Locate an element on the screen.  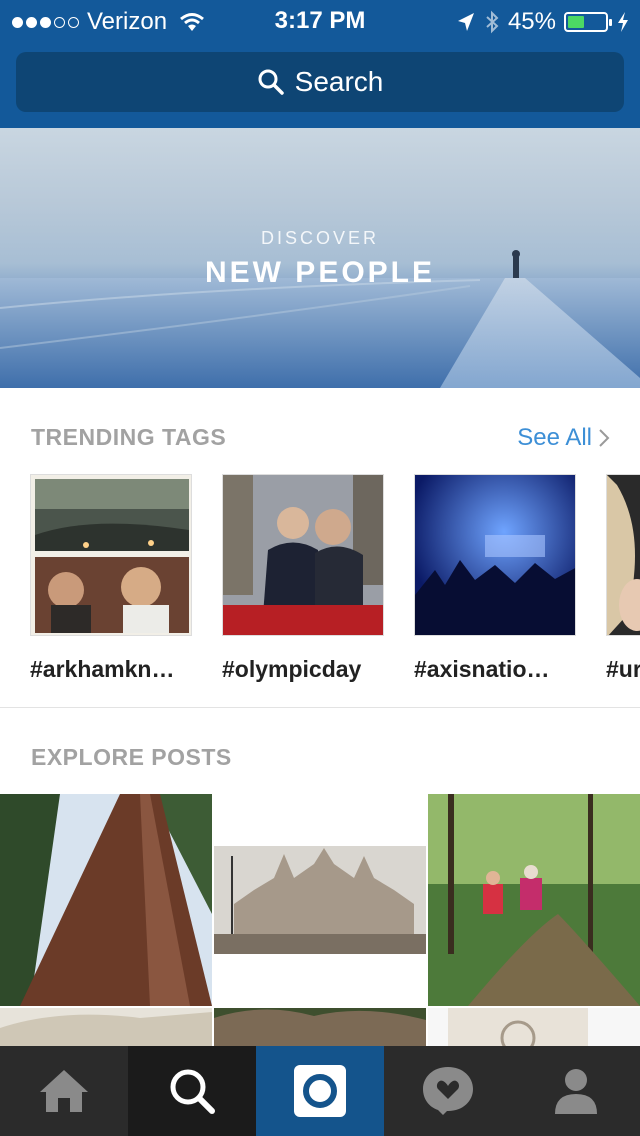
search-input: Search is located at coordinates (320, 82).